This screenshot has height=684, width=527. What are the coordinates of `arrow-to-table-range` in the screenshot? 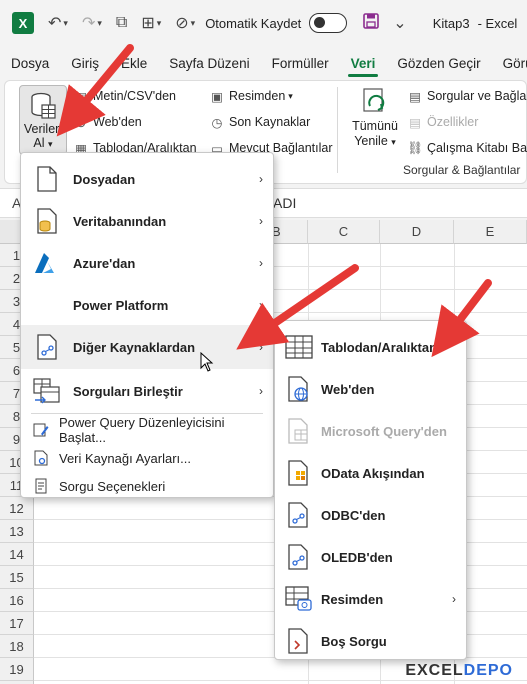 It's located at (461, 318).